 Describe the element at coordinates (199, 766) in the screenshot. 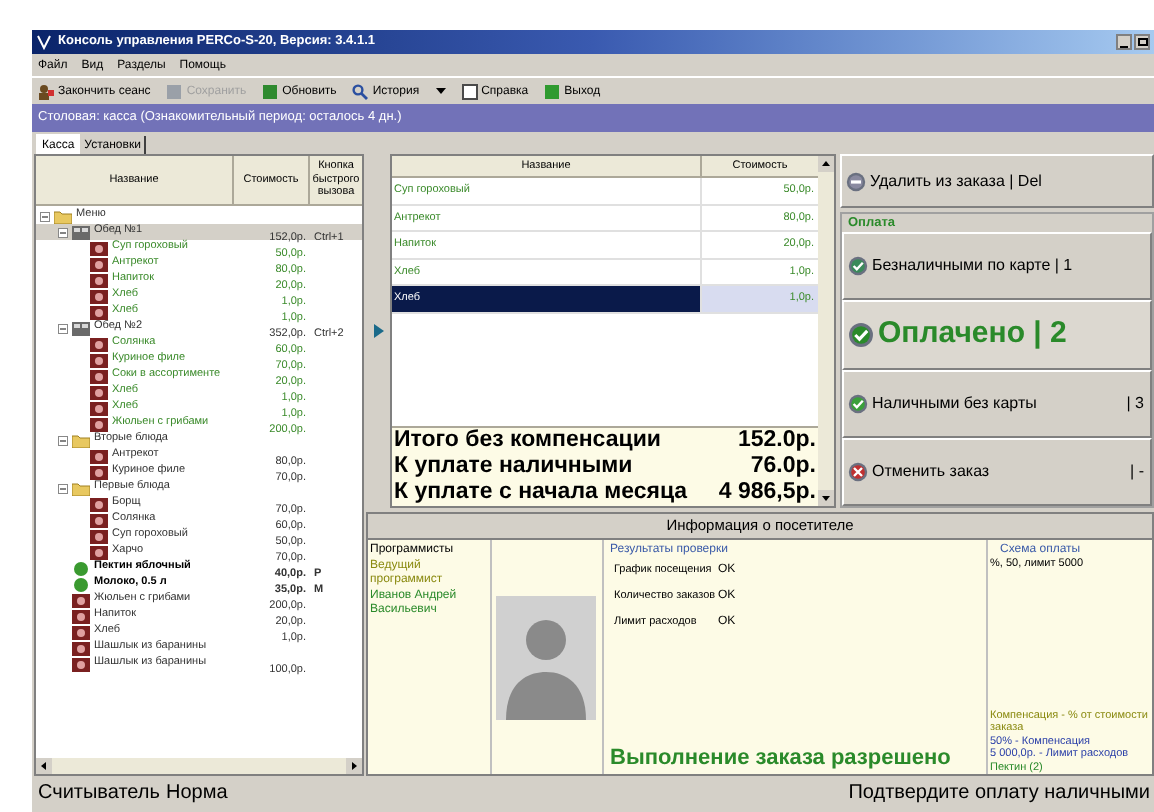

I see `horizontal-scrollbar` at that location.